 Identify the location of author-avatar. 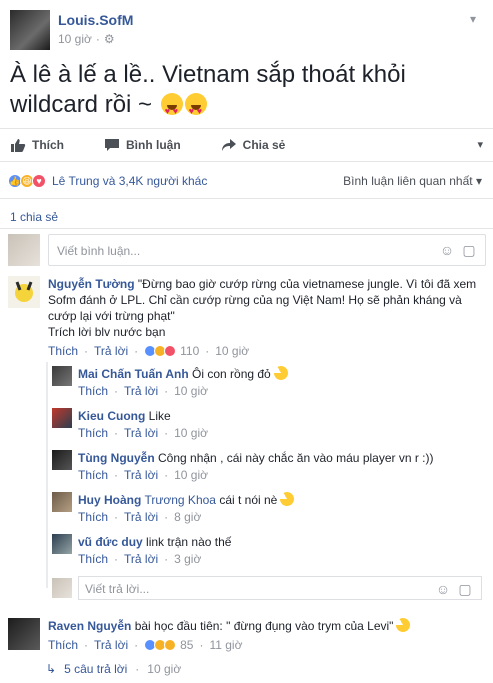
(30, 30).